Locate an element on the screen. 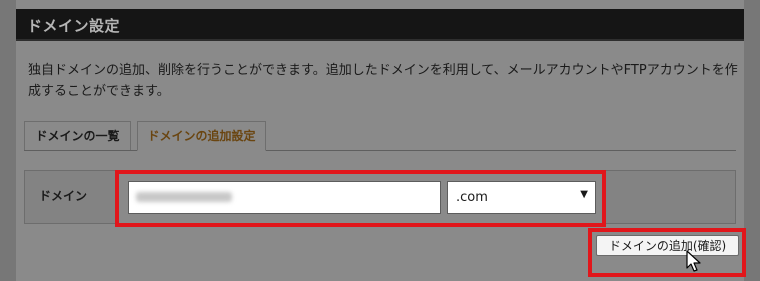 The width and height of the screenshot is (760, 281). tabs-divider is located at coordinates (380, 150).